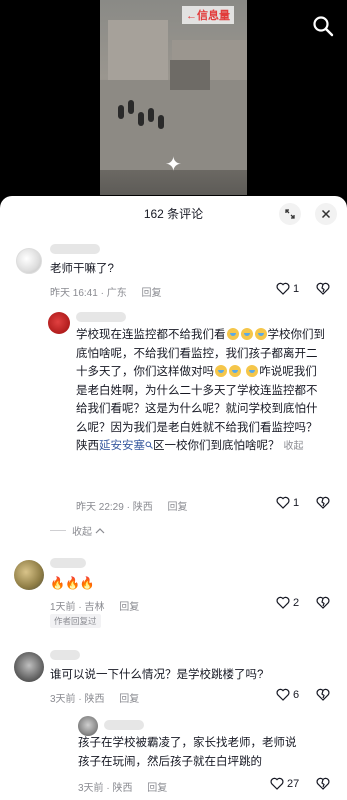 The height and width of the screenshot is (800, 347). I want to click on comment-meta: 昨天 16:41 · 广东 回复, so click(105, 291).